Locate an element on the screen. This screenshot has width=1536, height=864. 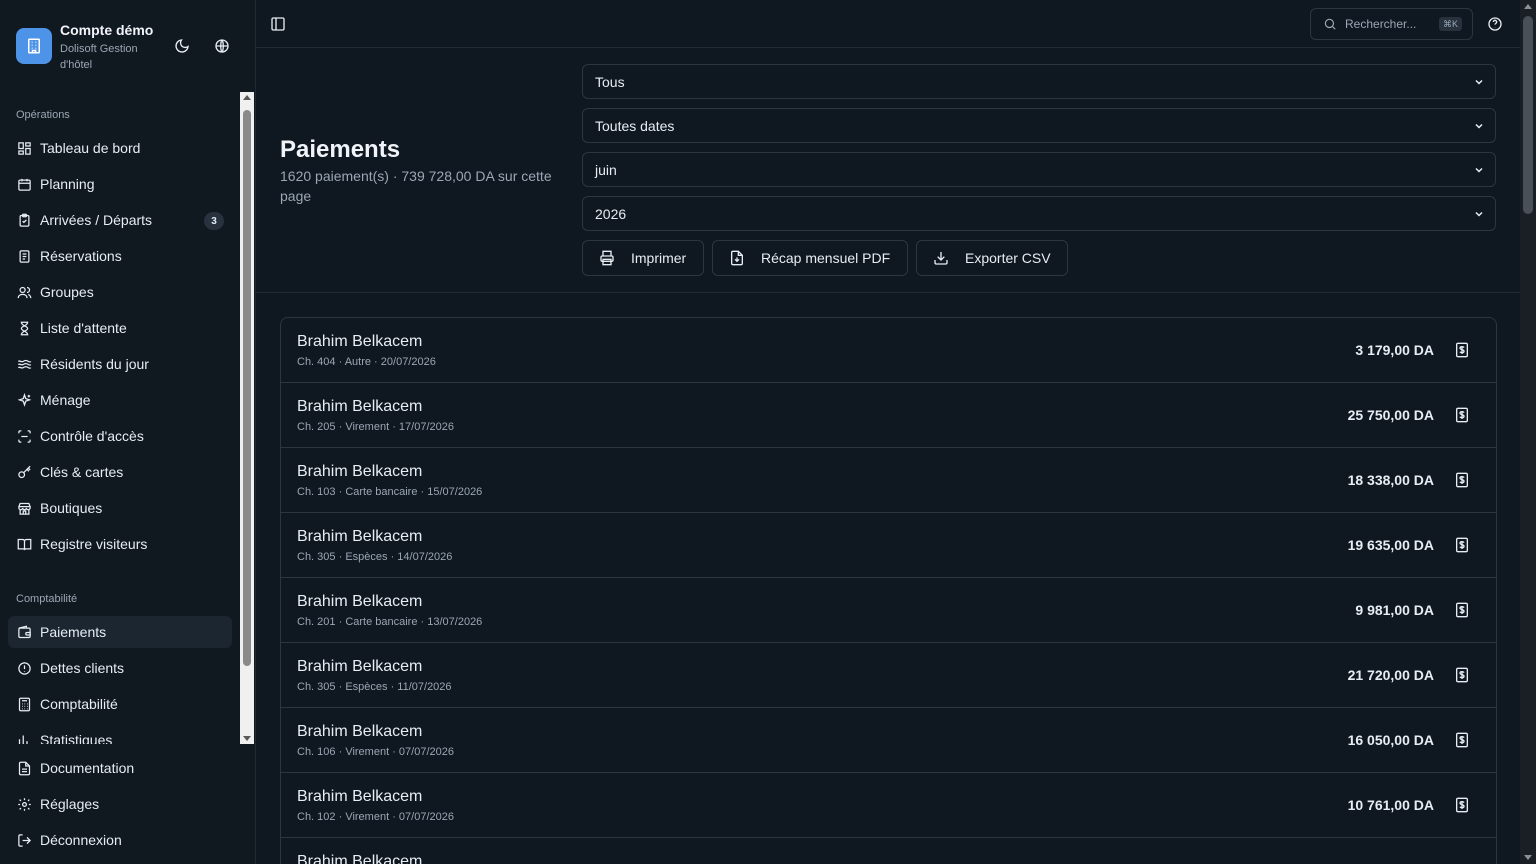
section-accounting: Comptabilité is located at coordinates (47, 599).